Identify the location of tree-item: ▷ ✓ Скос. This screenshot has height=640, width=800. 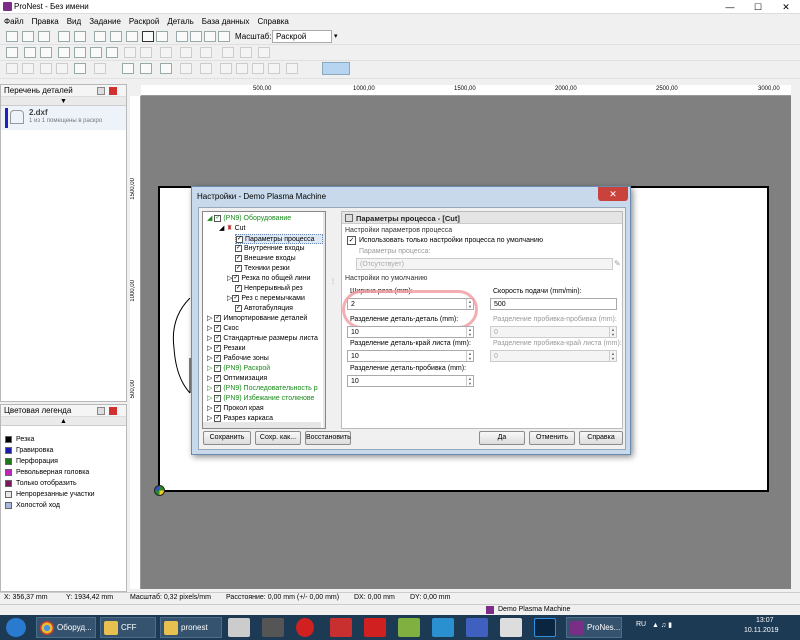
(223, 329).